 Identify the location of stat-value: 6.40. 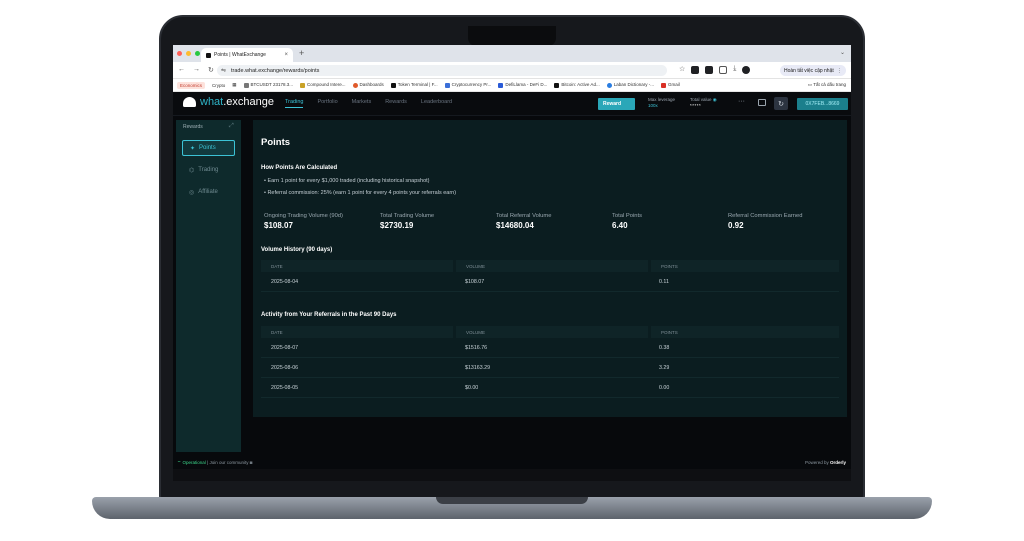
(620, 225).